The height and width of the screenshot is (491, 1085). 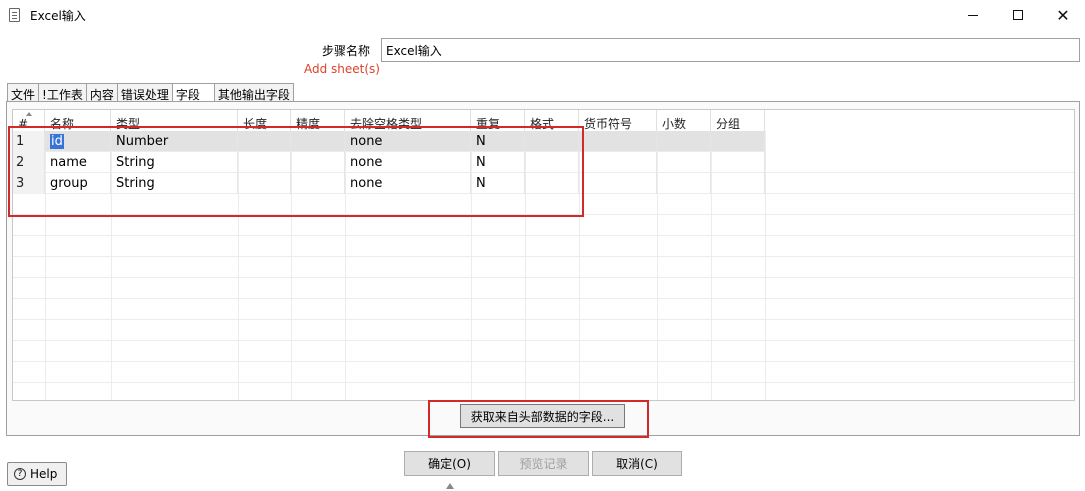 What do you see at coordinates (253, 92) in the screenshot?
I see `tab-additional-output-fields: 其他输出字段` at bounding box center [253, 92].